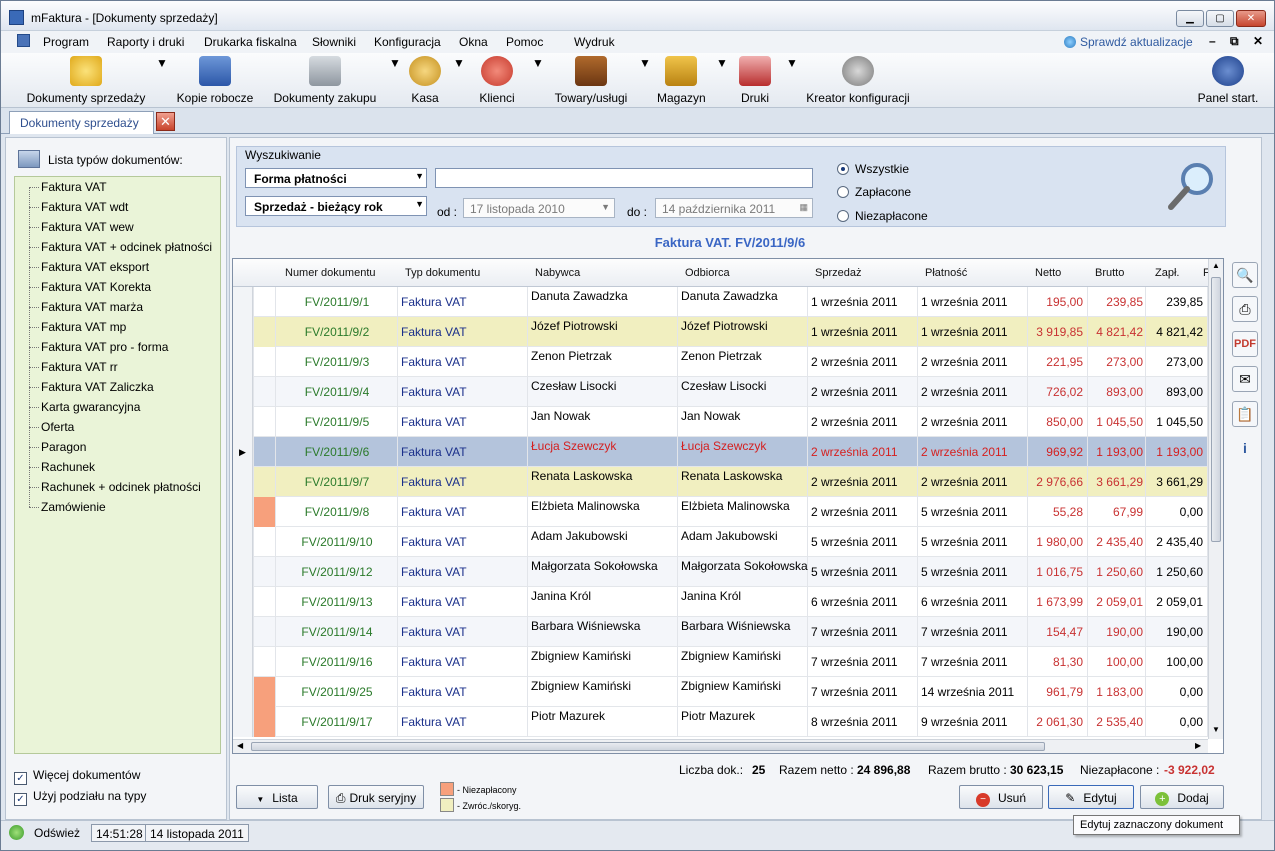  Describe the element at coordinates (97, 387) in the screenshot. I see `tree-item: Faktura VAT Zaliczka` at that location.